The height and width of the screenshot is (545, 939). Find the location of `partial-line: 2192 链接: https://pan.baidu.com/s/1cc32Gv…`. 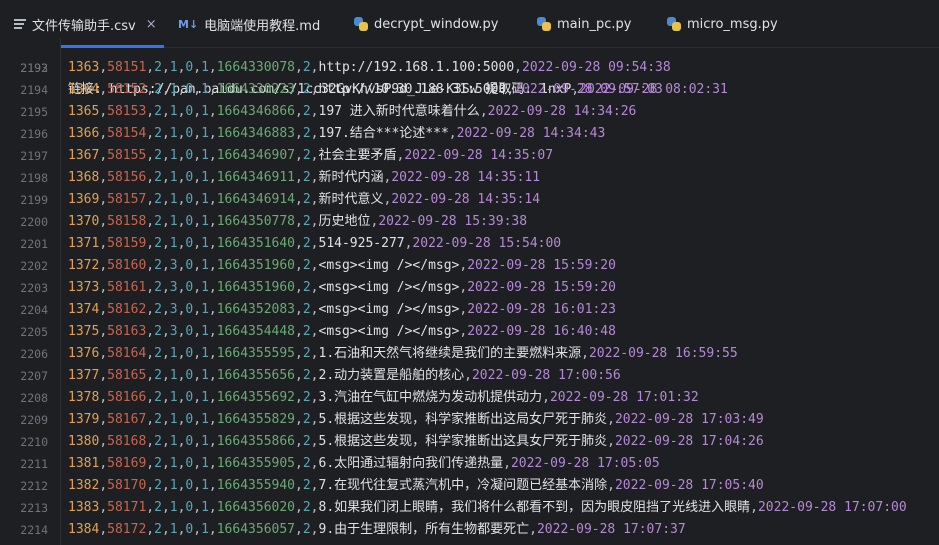

partial-line: 2192 链接: https://pan.baidu.com/s/1cc32Gv… is located at coordinates (469, 67).